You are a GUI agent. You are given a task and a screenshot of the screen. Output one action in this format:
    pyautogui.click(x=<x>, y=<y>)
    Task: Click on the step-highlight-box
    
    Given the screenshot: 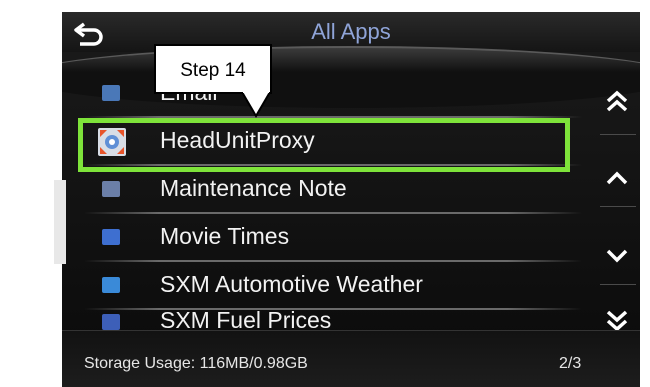 What is the action you would take?
    pyautogui.click(x=324, y=145)
    